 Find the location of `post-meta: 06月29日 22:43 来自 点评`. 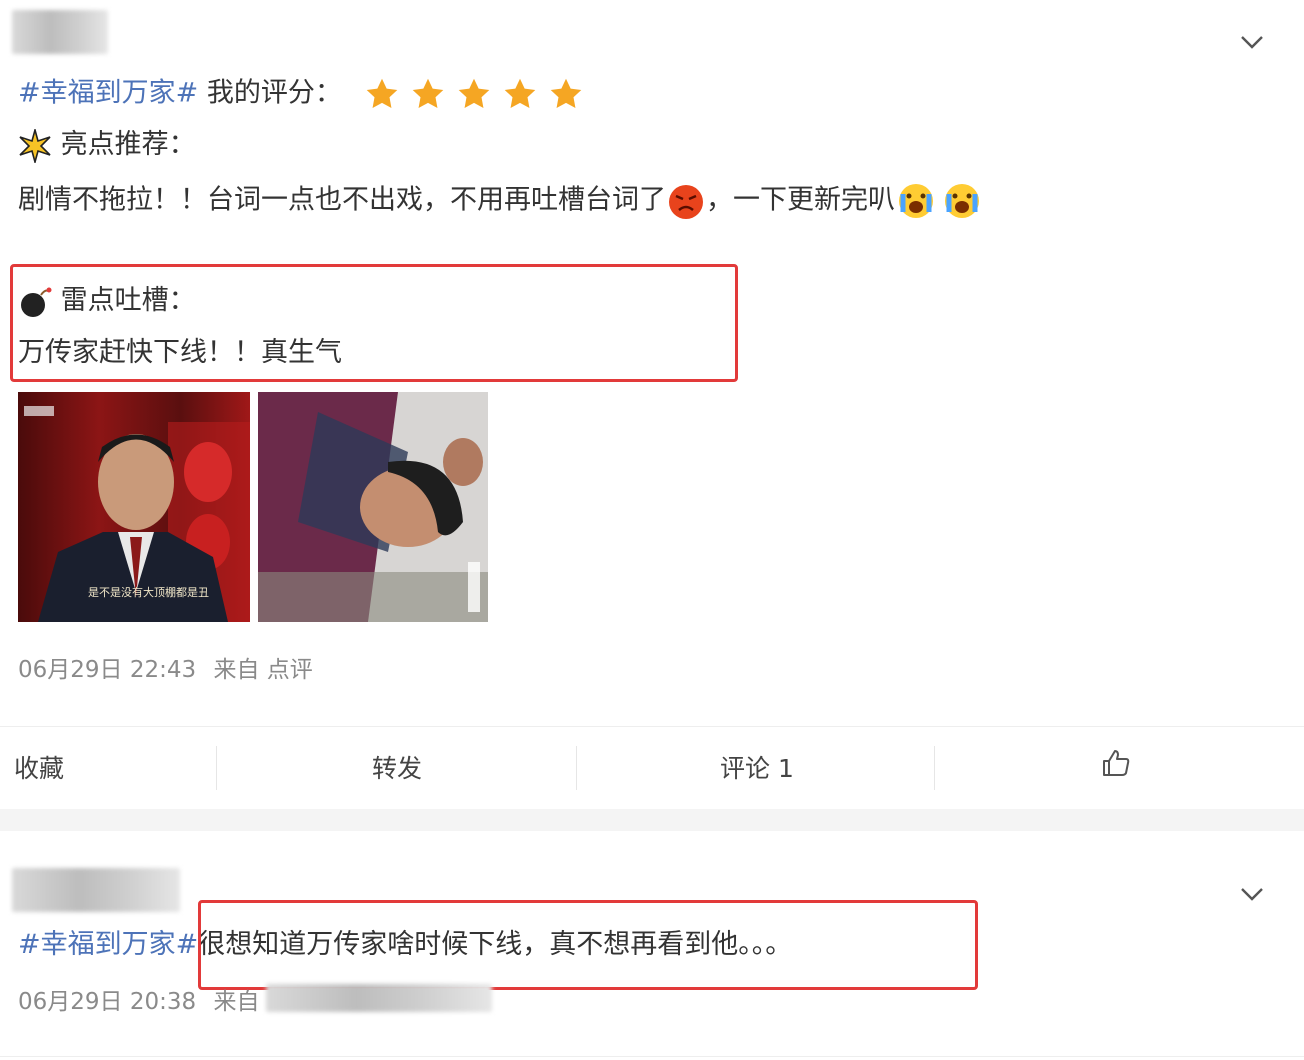

post-meta: 06月29日 22:43 来自 点评 is located at coordinates (165, 667).